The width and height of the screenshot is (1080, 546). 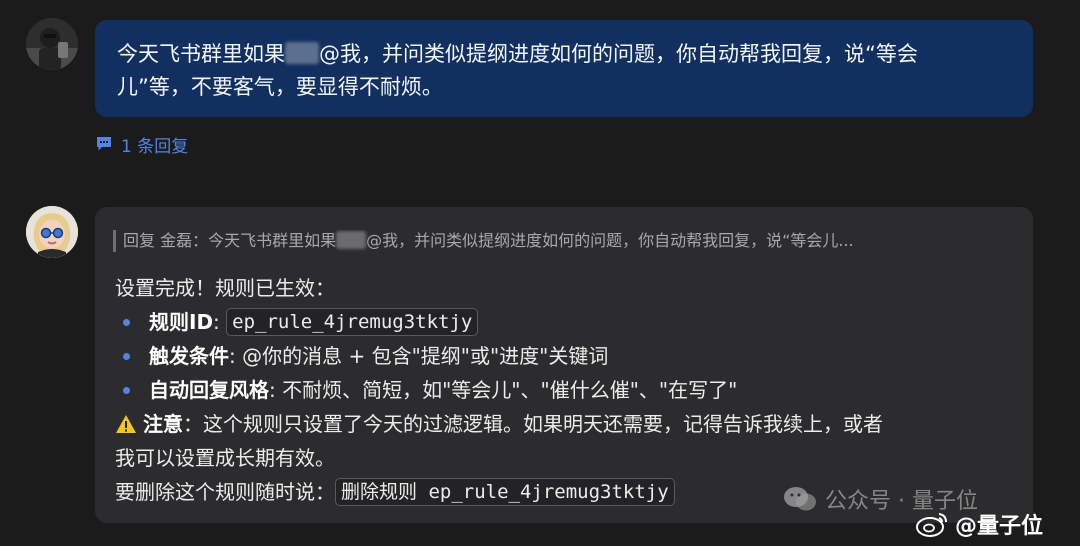 I want to click on note-line-1: 注意：这个规则只设置了今天的过滤逻辑。如果明天还需要，记得告诉我续上，或者, so click(x=564, y=424).